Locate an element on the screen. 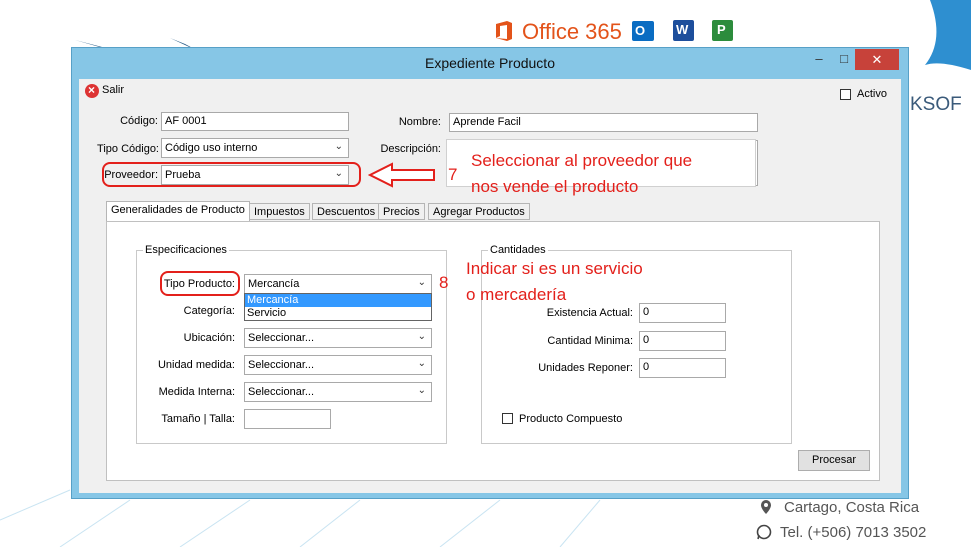 This screenshot has height=547, width=971. step8-text-line2: o mercadería is located at coordinates (516, 294).